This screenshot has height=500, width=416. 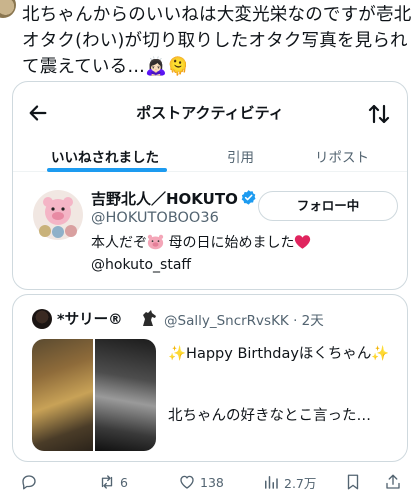 What do you see at coordinates (342, 156) in the screenshot?
I see `tab-reposts: リポスト` at bounding box center [342, 156].